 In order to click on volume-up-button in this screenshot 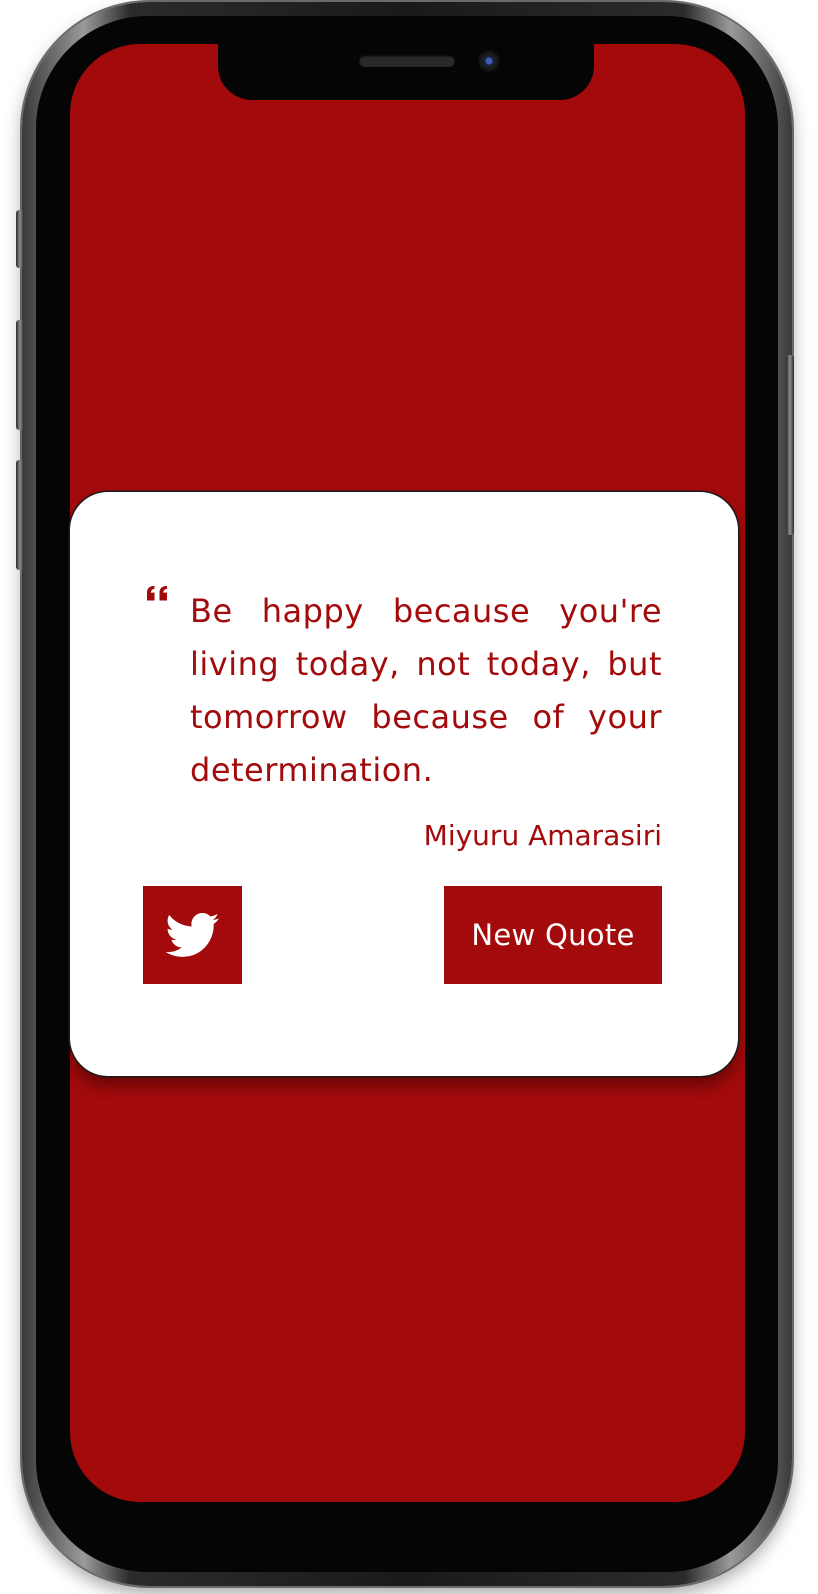, I will do `click(20, 375)`.